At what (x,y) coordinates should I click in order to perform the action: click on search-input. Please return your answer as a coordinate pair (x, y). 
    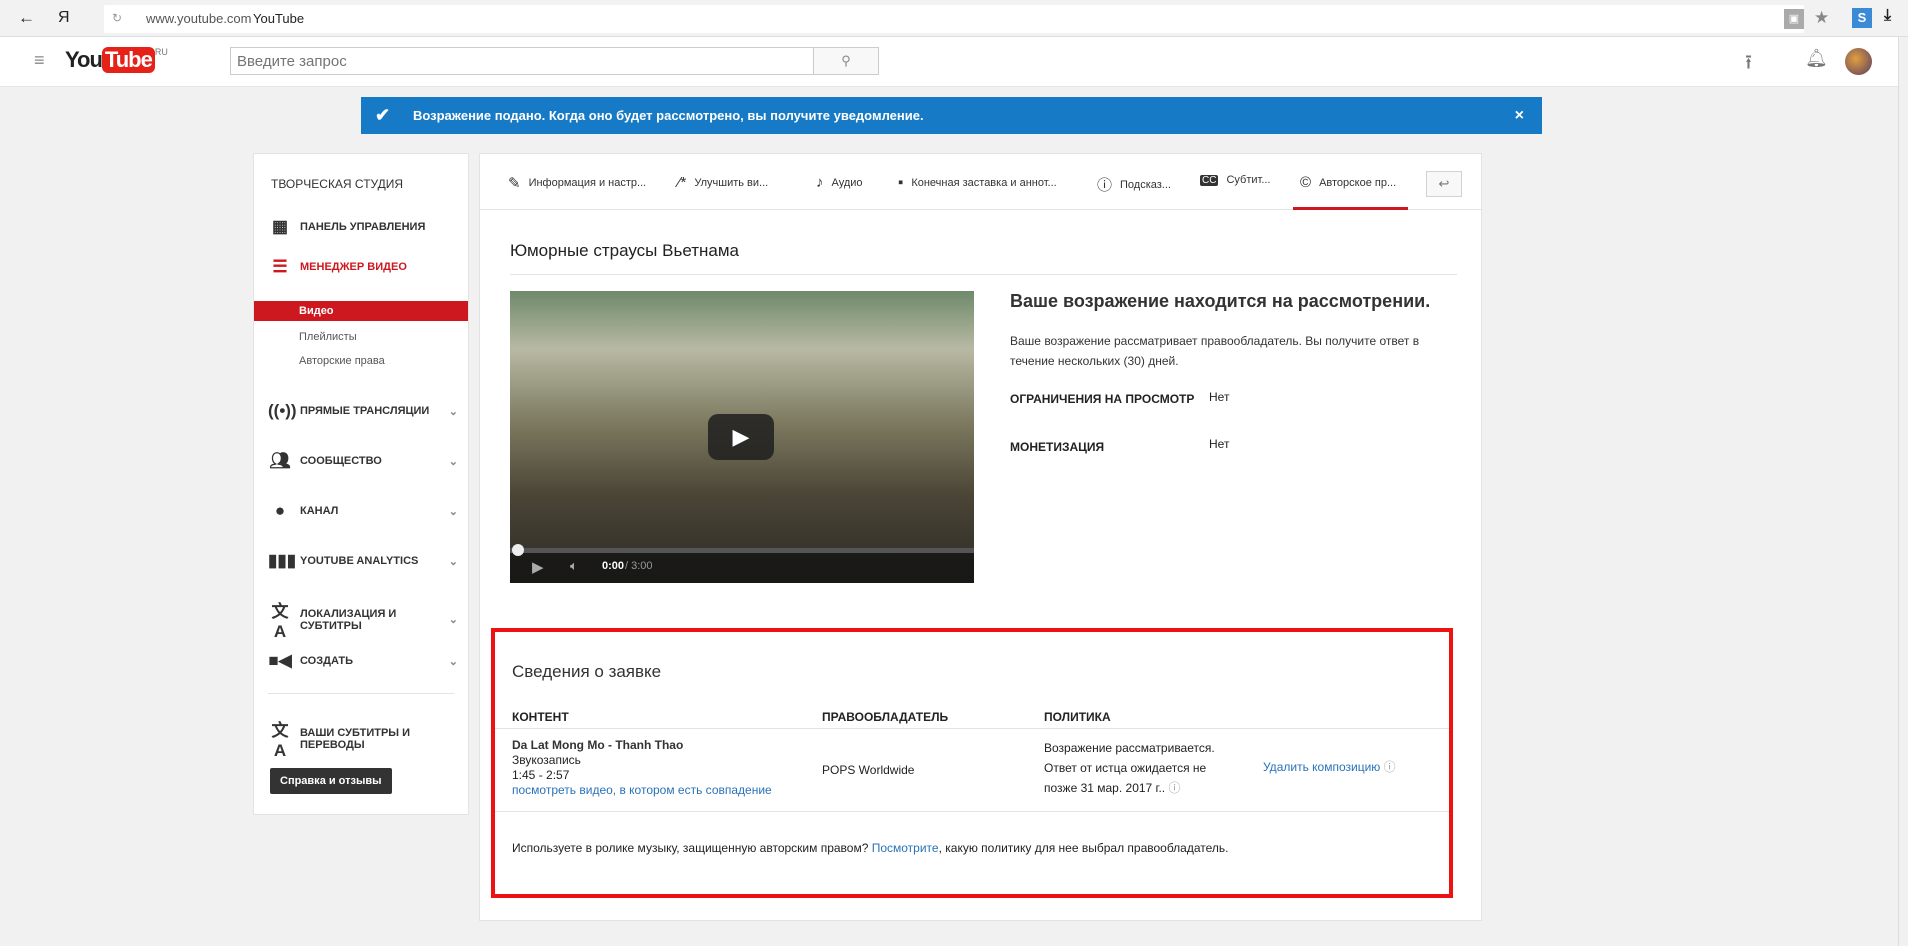
    Looking at the image, I should click on (522, 61).